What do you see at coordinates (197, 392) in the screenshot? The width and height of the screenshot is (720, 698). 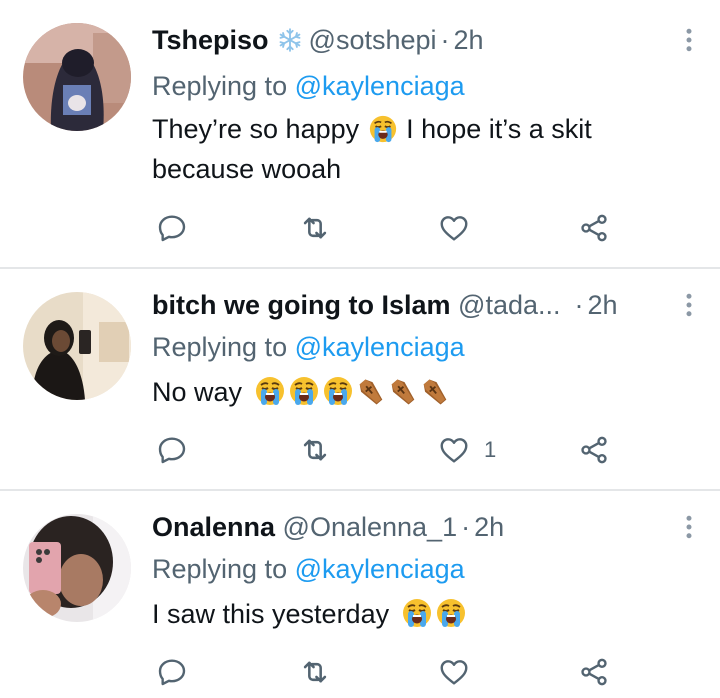 I see `tweet-text-part-1: No way` at bounding box center [197, 392].